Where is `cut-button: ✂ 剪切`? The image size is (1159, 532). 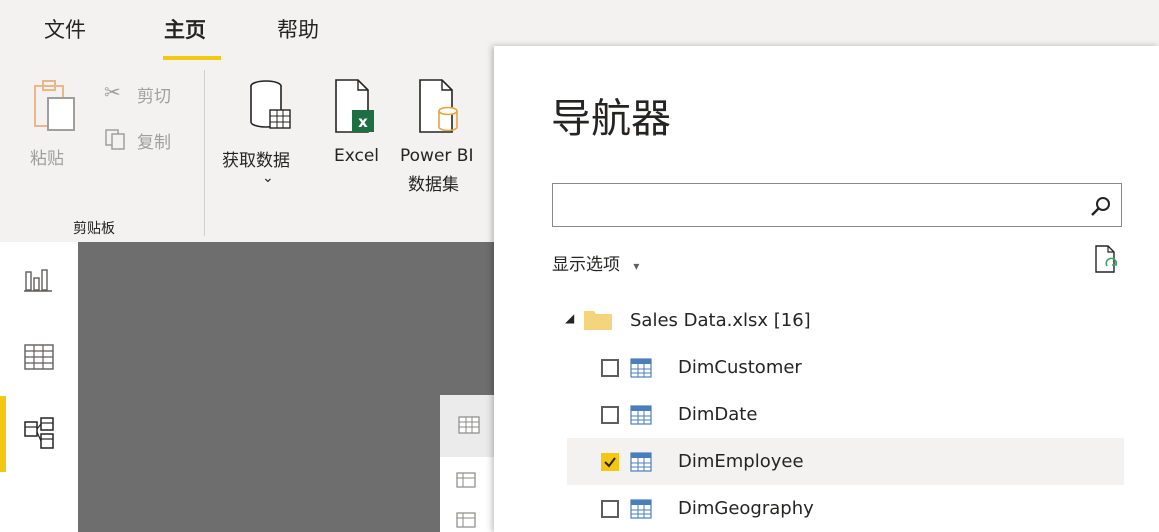
cut-button: ✂ 剪切 is located at coordinates (149, 95).